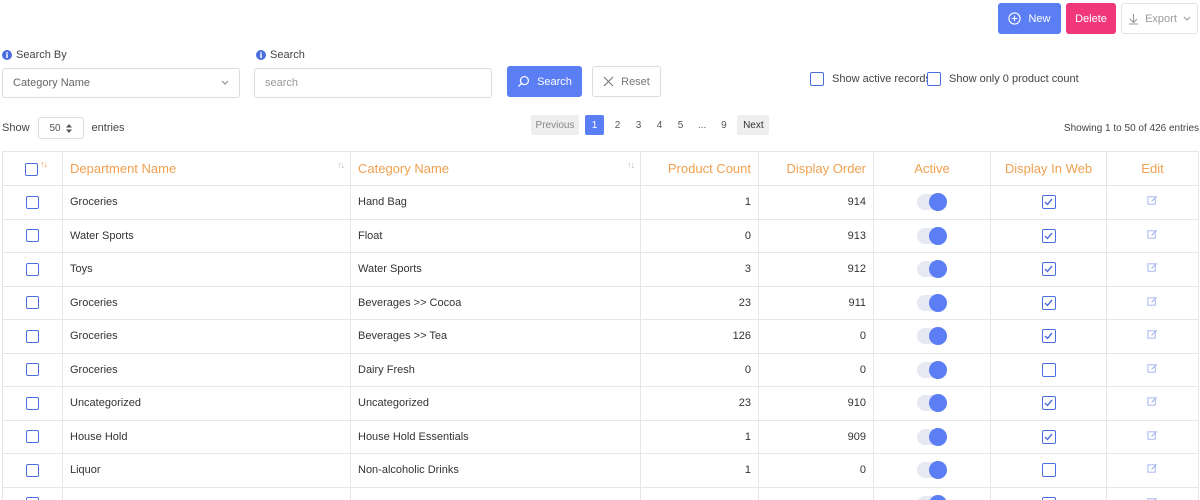 The width and height of the screenshot is (1200, 500). Describe the element at coordinates (817, 79) in the screenshot. I see `show-active-checkbox` at that location.